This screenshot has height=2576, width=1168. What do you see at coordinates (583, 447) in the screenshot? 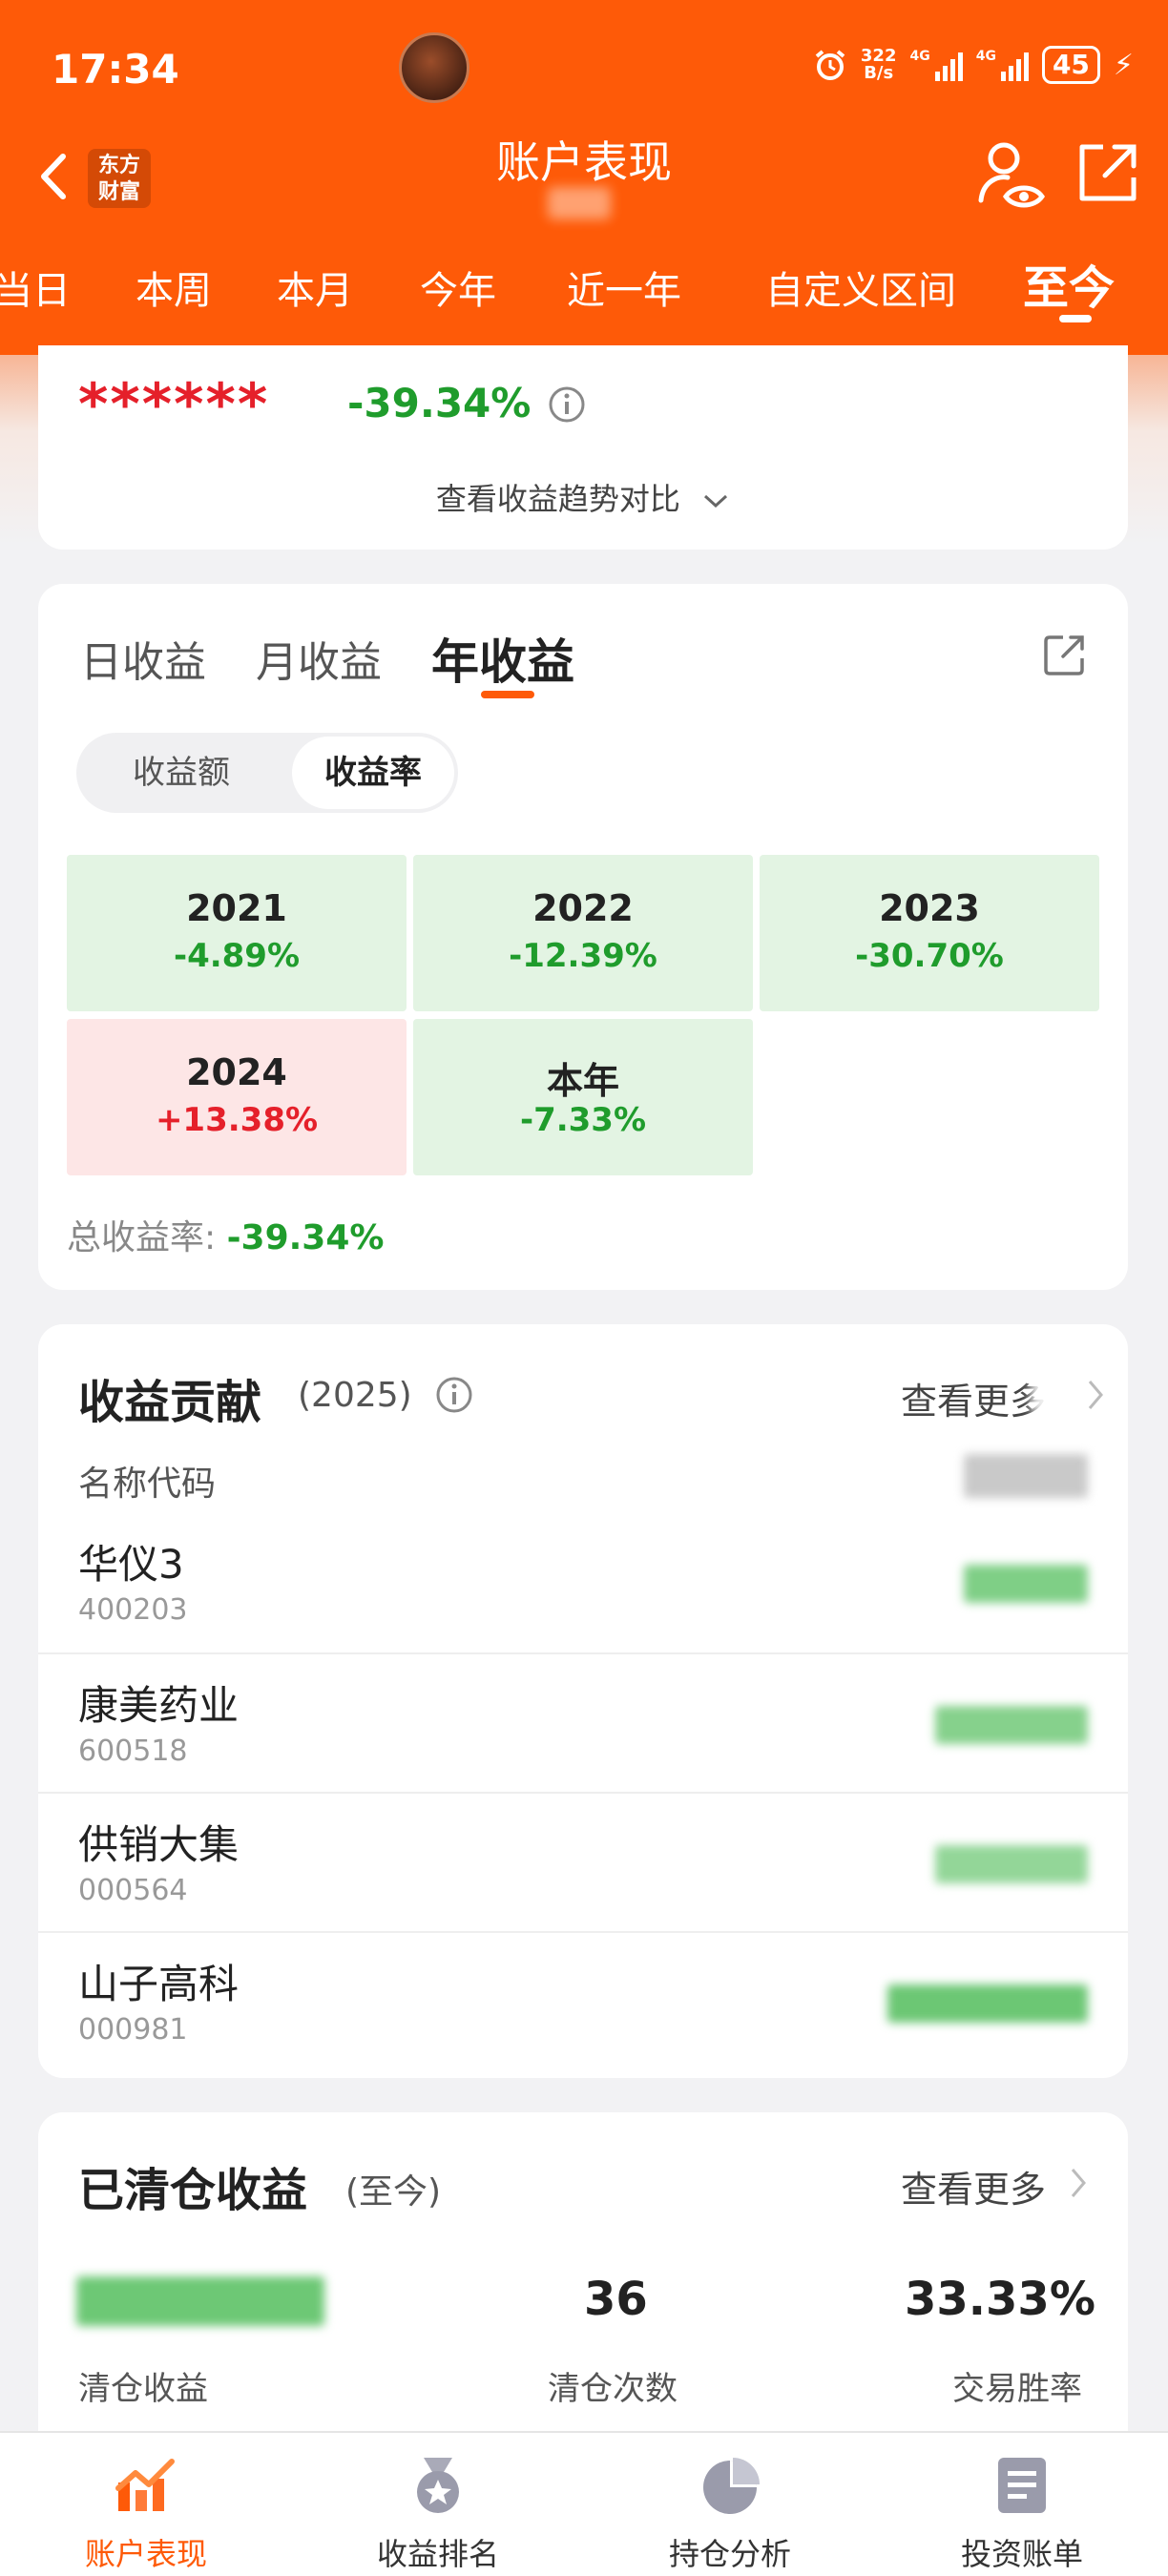
I see `summary-card: ****** -39.34% 查看收益趋势对比` at bounding box center [583, 447].